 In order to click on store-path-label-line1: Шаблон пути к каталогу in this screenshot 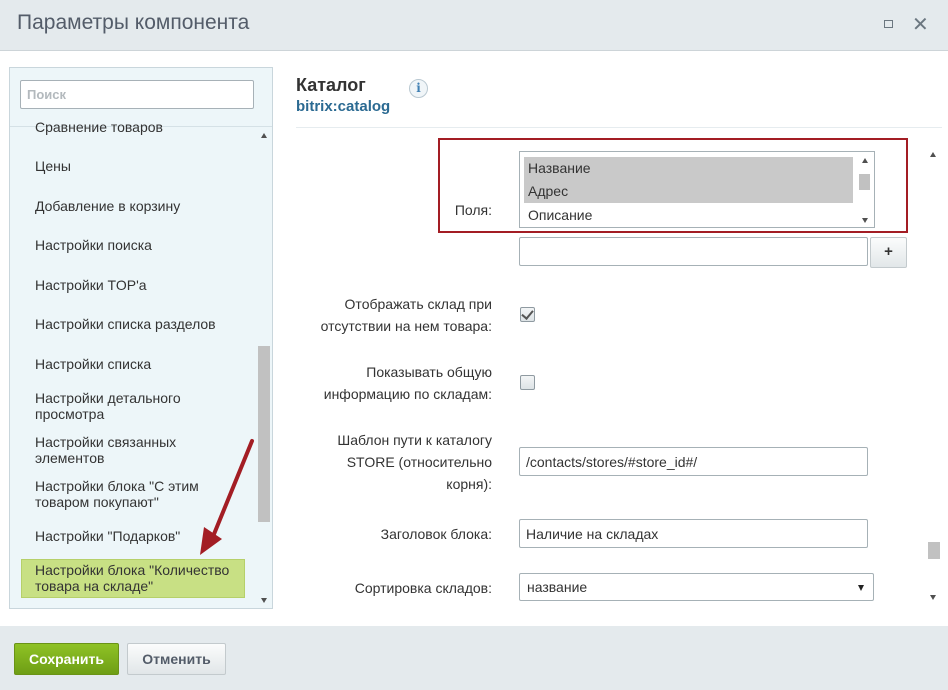, I will do `click(414, 440)`.